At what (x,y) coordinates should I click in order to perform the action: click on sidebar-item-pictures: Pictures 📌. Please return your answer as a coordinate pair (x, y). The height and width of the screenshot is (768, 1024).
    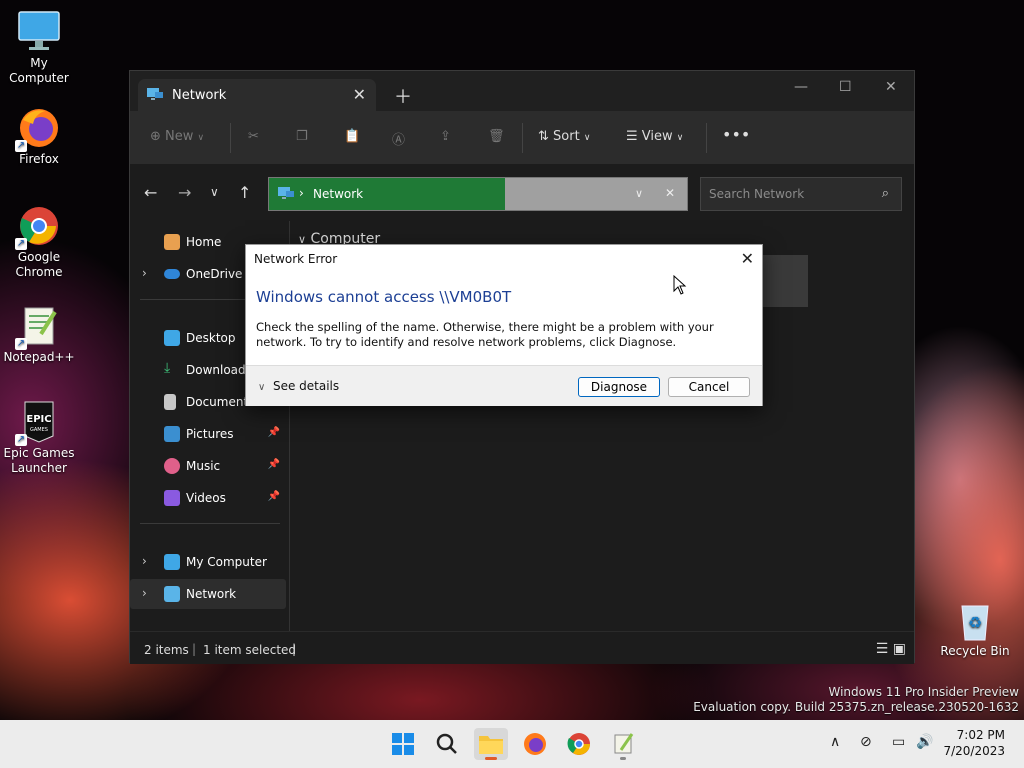
    Looking at the image, I should click on (208, 434).